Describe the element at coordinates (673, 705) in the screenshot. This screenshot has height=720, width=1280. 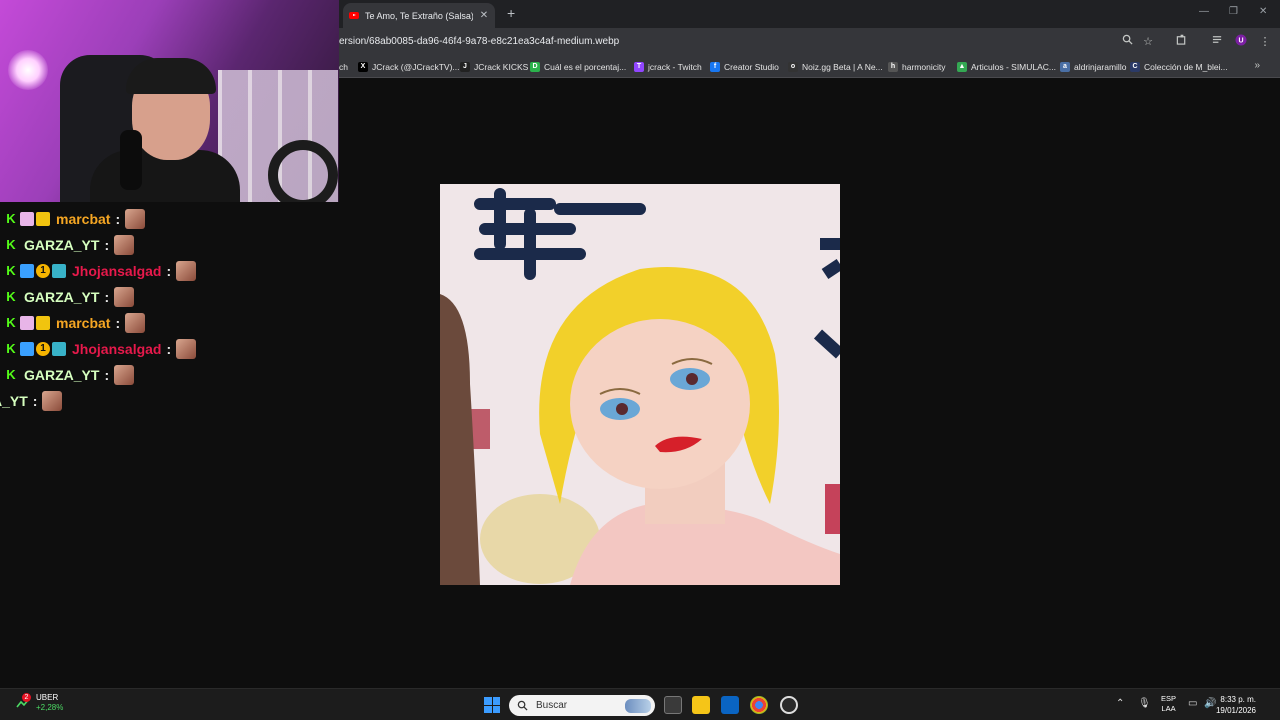
I see `task-view-icon` at that location.